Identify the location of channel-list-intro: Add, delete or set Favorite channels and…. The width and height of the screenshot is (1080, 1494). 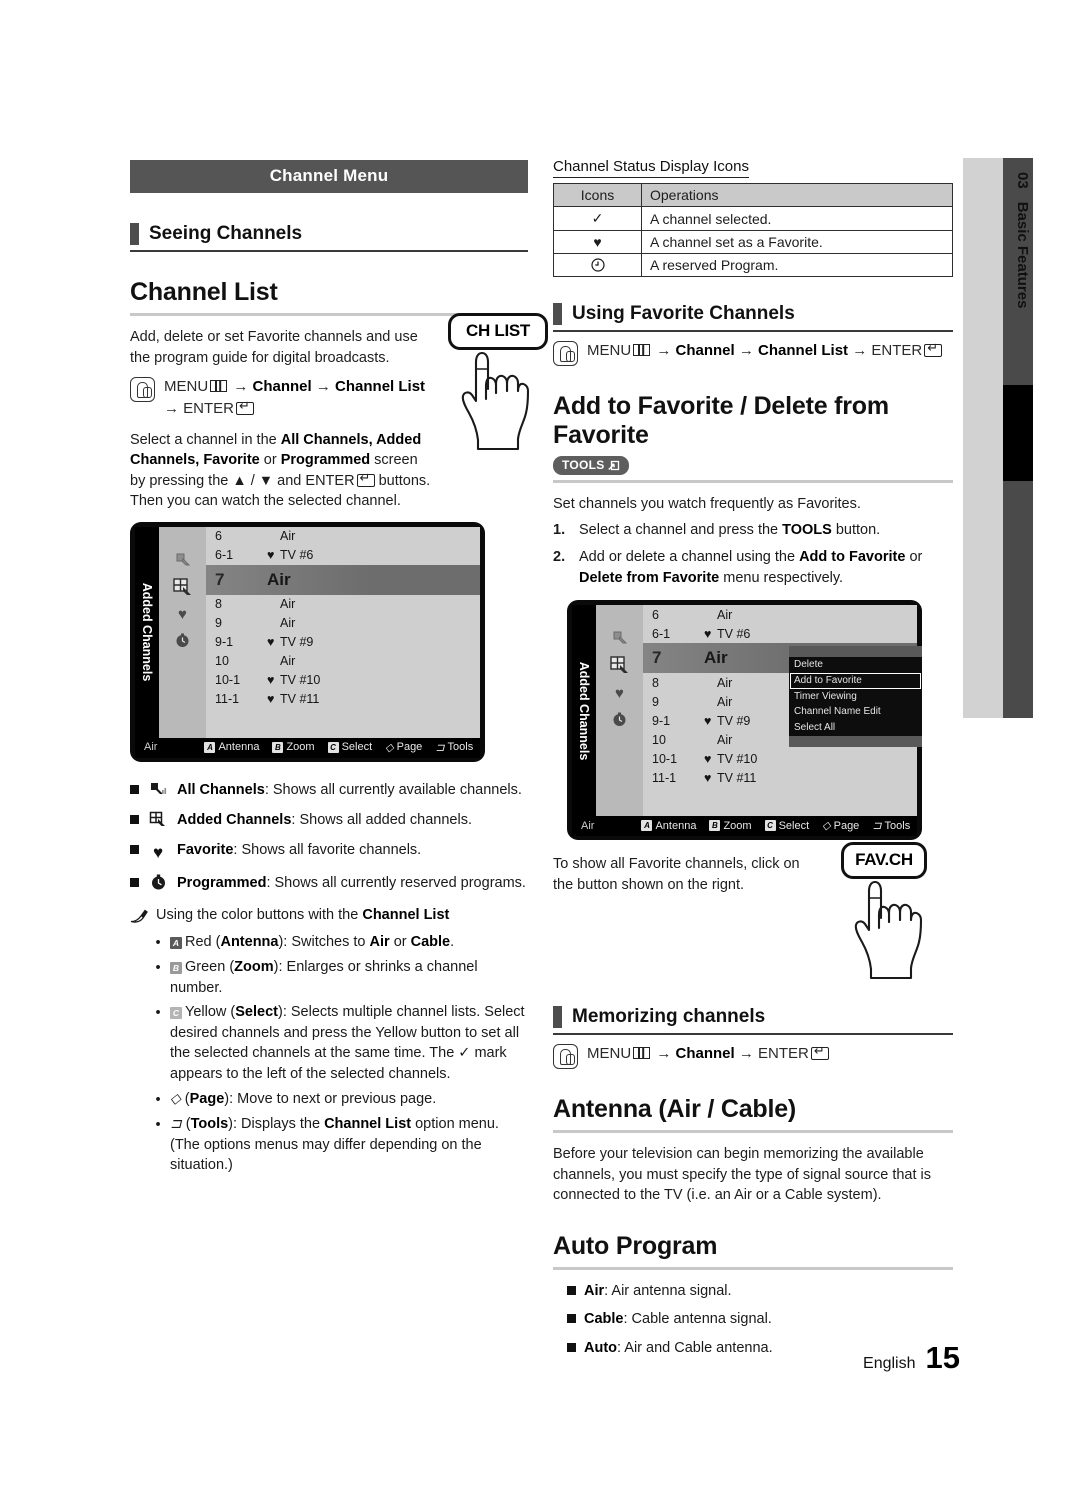
(274, 347).